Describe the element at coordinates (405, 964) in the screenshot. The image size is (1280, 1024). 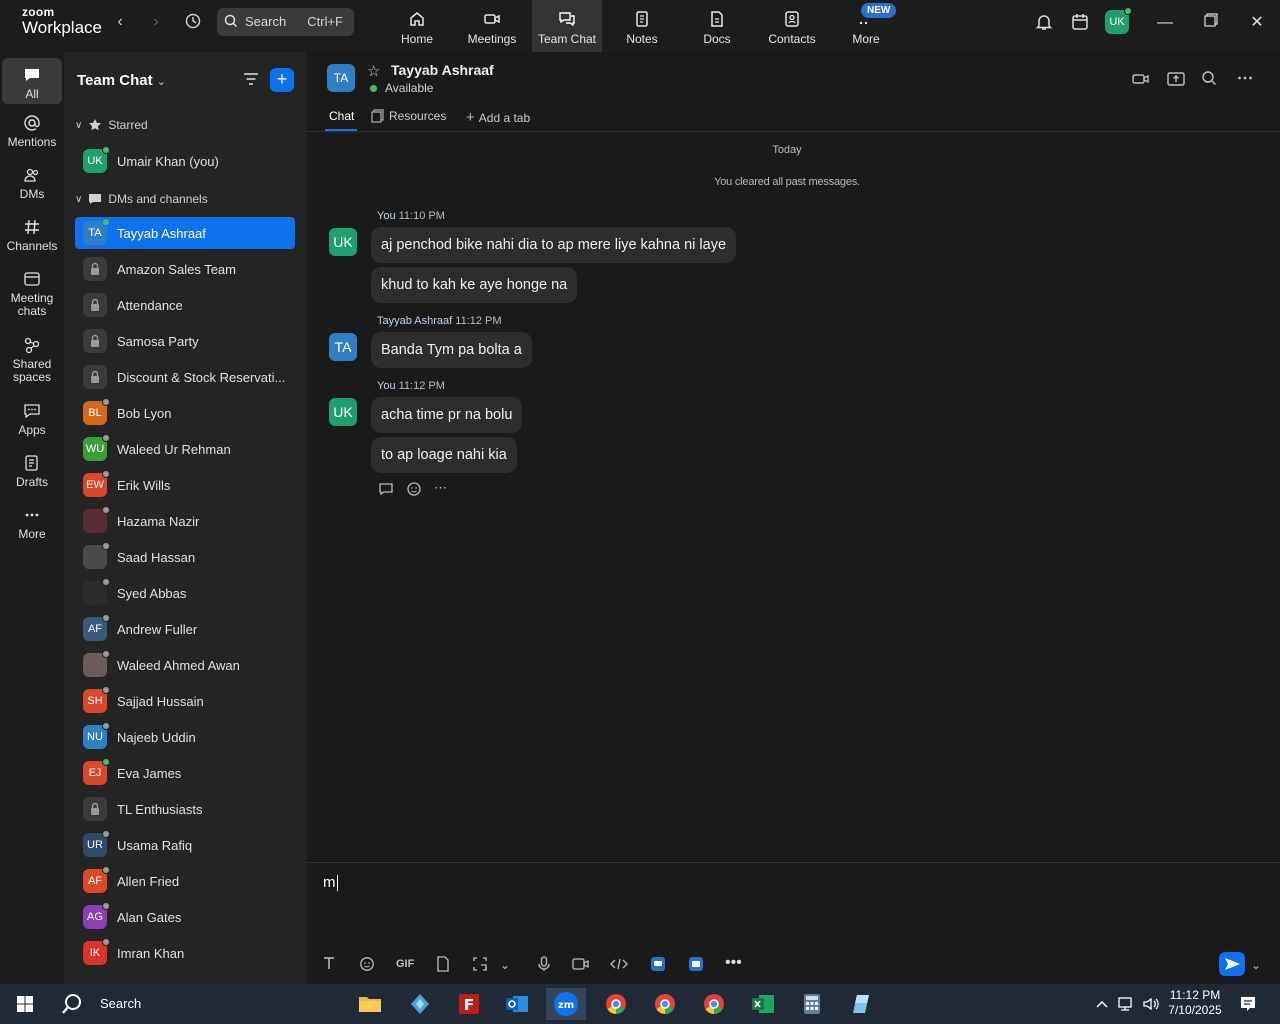
I see `gif-button: GIF` at that location.